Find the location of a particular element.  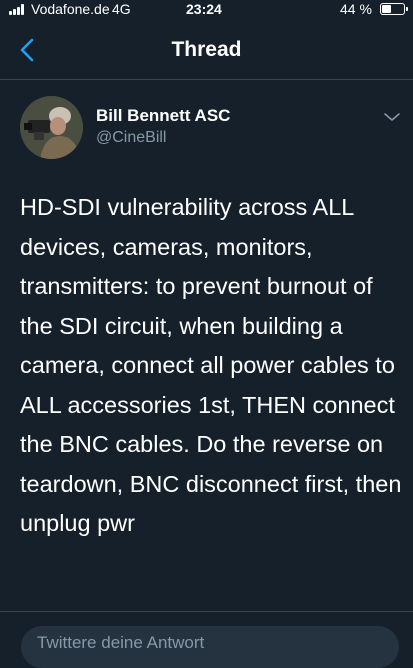

battery-level-fill is located at coordinates (386, 9).